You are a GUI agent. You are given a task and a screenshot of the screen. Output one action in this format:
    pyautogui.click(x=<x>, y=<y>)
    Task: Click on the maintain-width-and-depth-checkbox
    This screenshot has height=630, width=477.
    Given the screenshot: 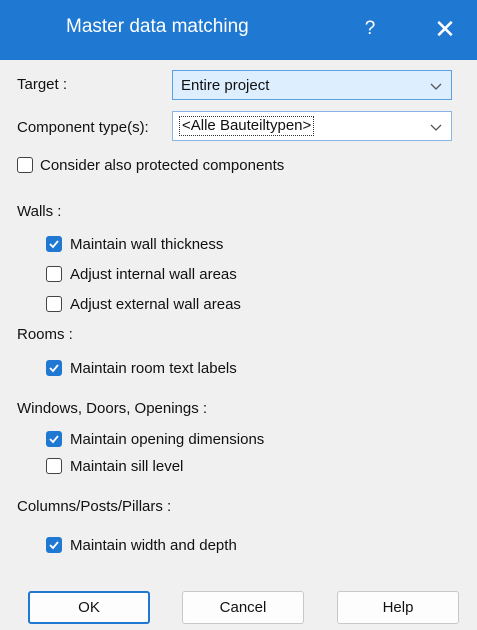 What is the action you would take?
    pyautogui.click(x=54, y=545)
    